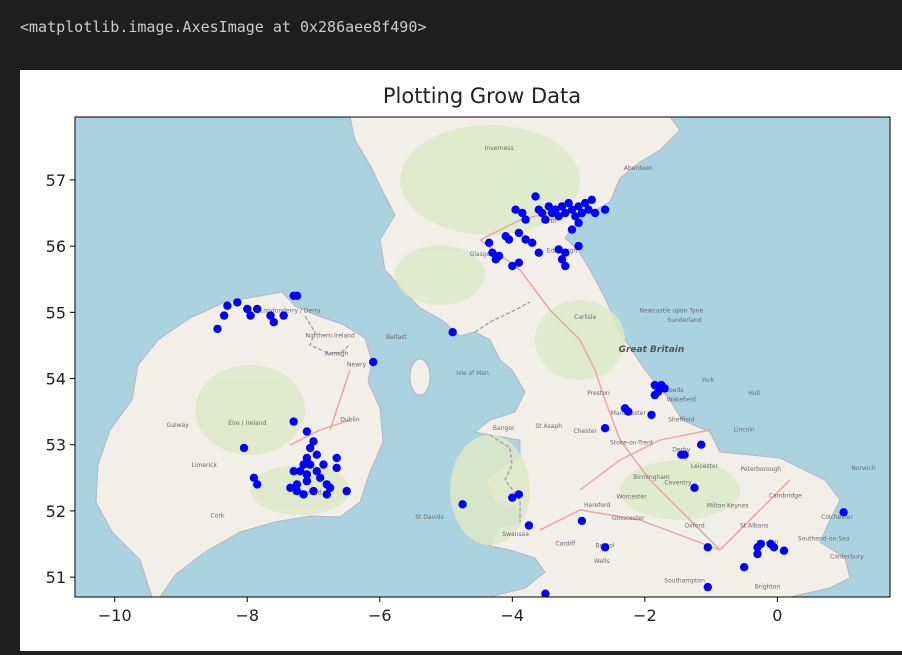 The width and height of the screenshot is (902, 655). What do you see at coordinates (678, 482) in the screenshot?
I see `map-label: Coventry` at bounding box center [678, 482].